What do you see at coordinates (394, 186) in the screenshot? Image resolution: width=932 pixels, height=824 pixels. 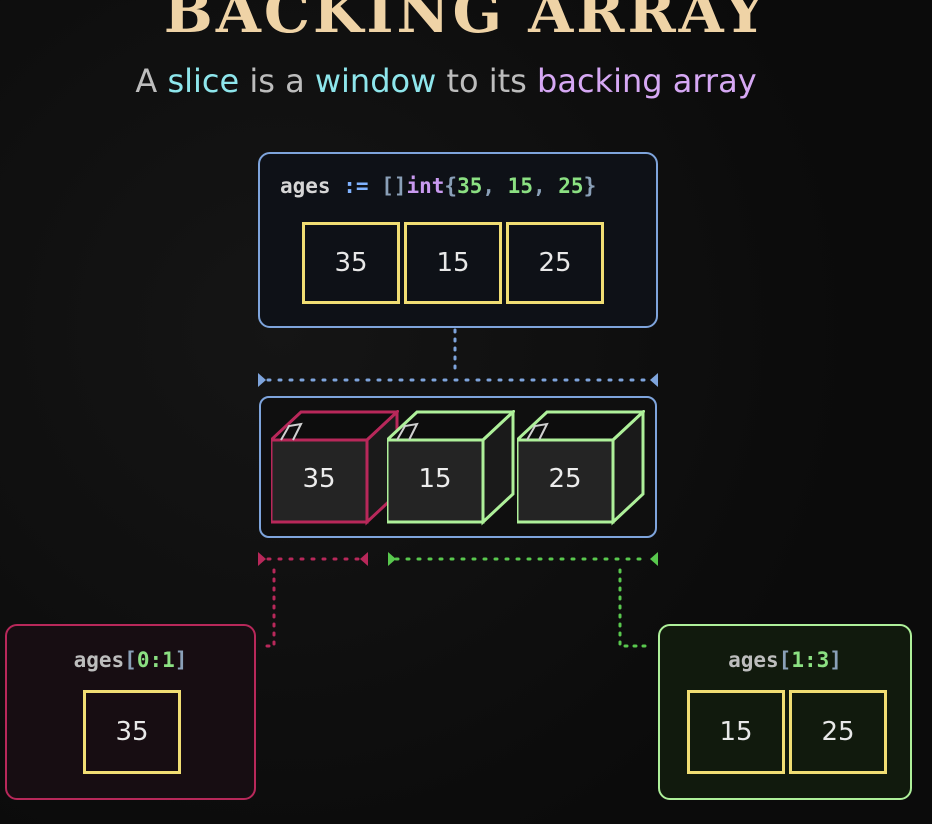 I see `declaration-brackets: []` at bounding box center [394, 186].